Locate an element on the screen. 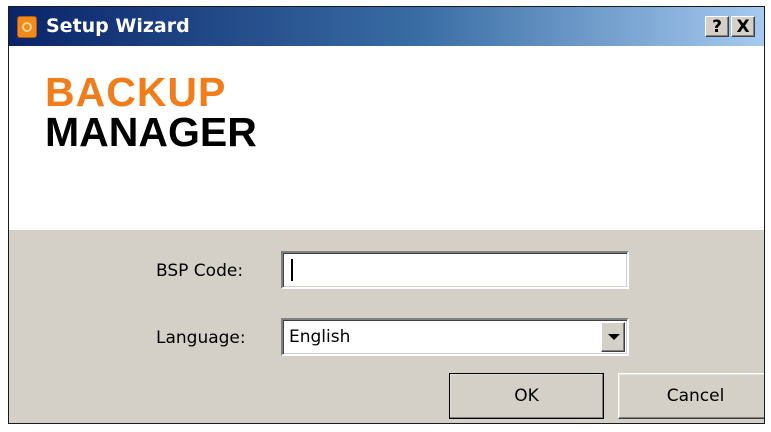 The height and width of the screenshot is (432, 771). title-bar: Setup Wizard ? X is located at coordinates (386, 26).